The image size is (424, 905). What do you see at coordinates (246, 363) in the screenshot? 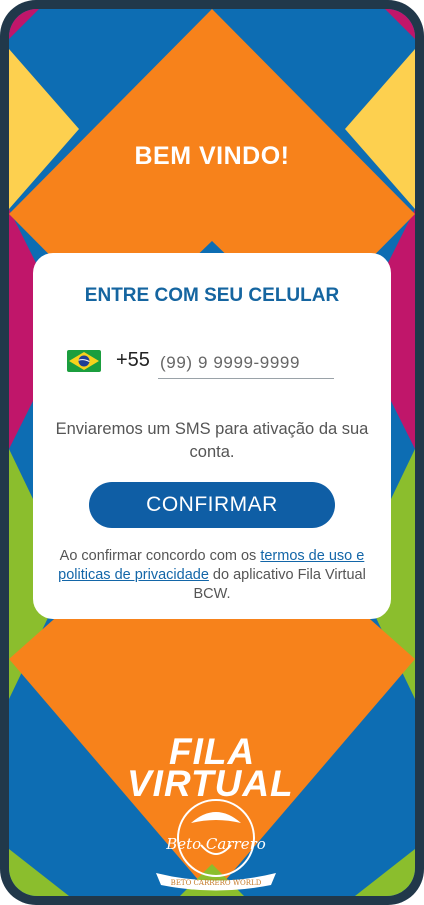
I see `phone-number-input` at bounding box center [246, 363].